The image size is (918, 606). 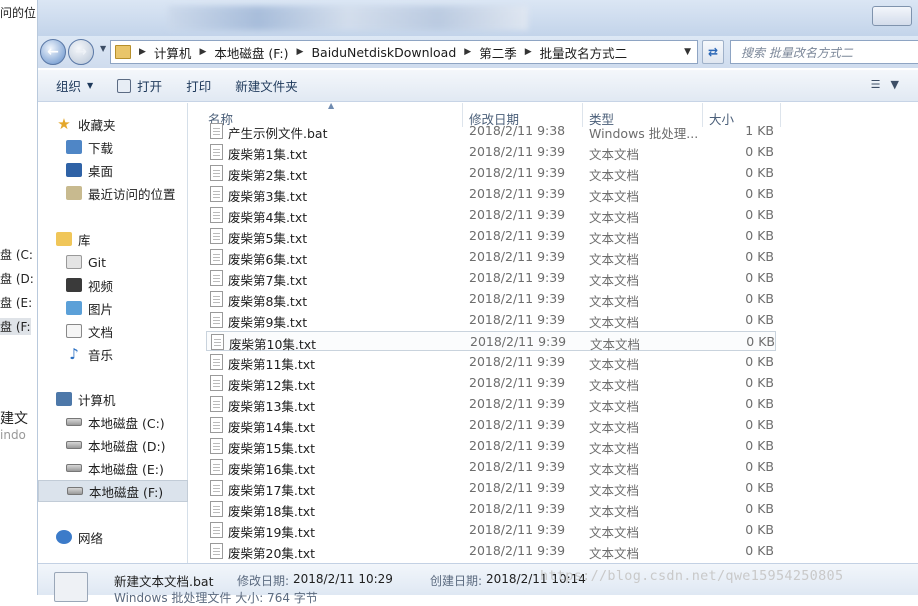 I want to click on file-row: 废柴第11集.txt 2018/2/11 9:39 文本文档 0 KB, so click(x=491, y=362).